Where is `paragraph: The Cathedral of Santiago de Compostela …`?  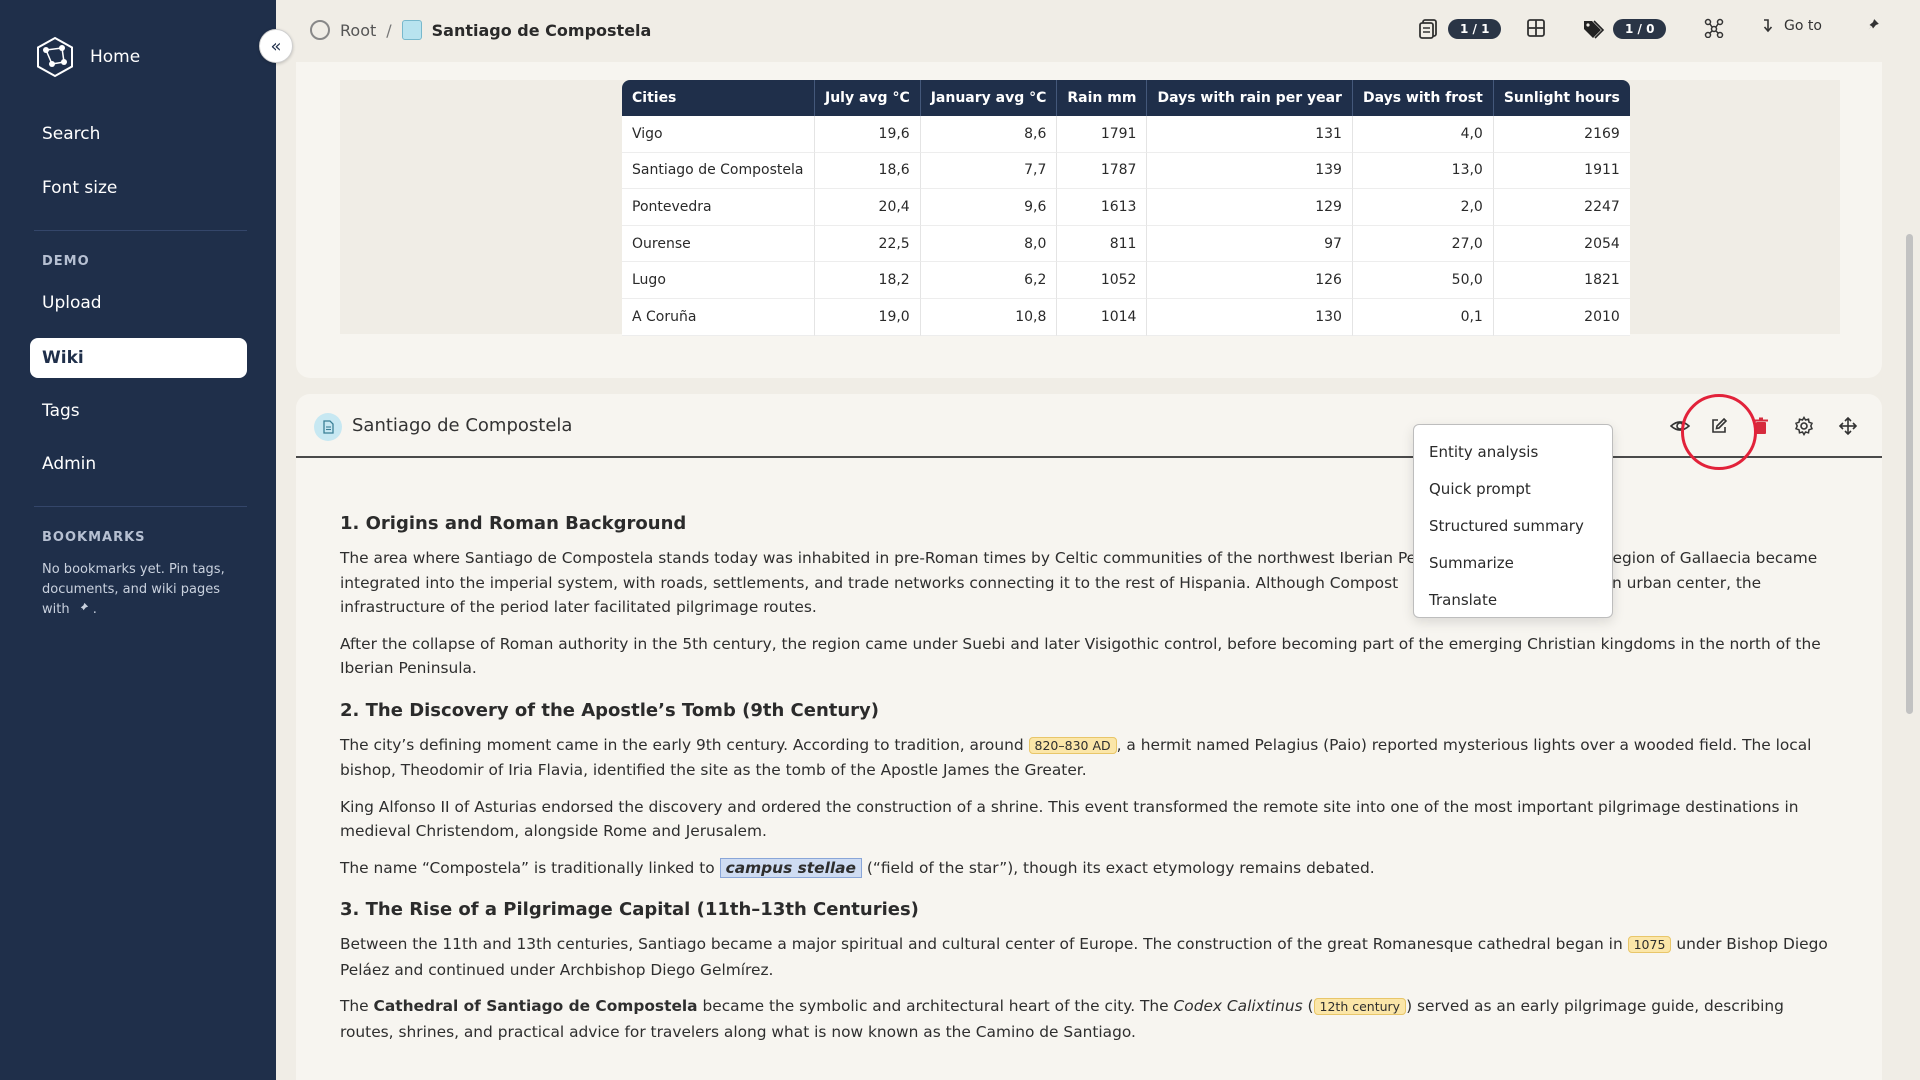 paragraph: The Cathedral of Santiago de Compostela … is located at coordinates (1090, 1019).